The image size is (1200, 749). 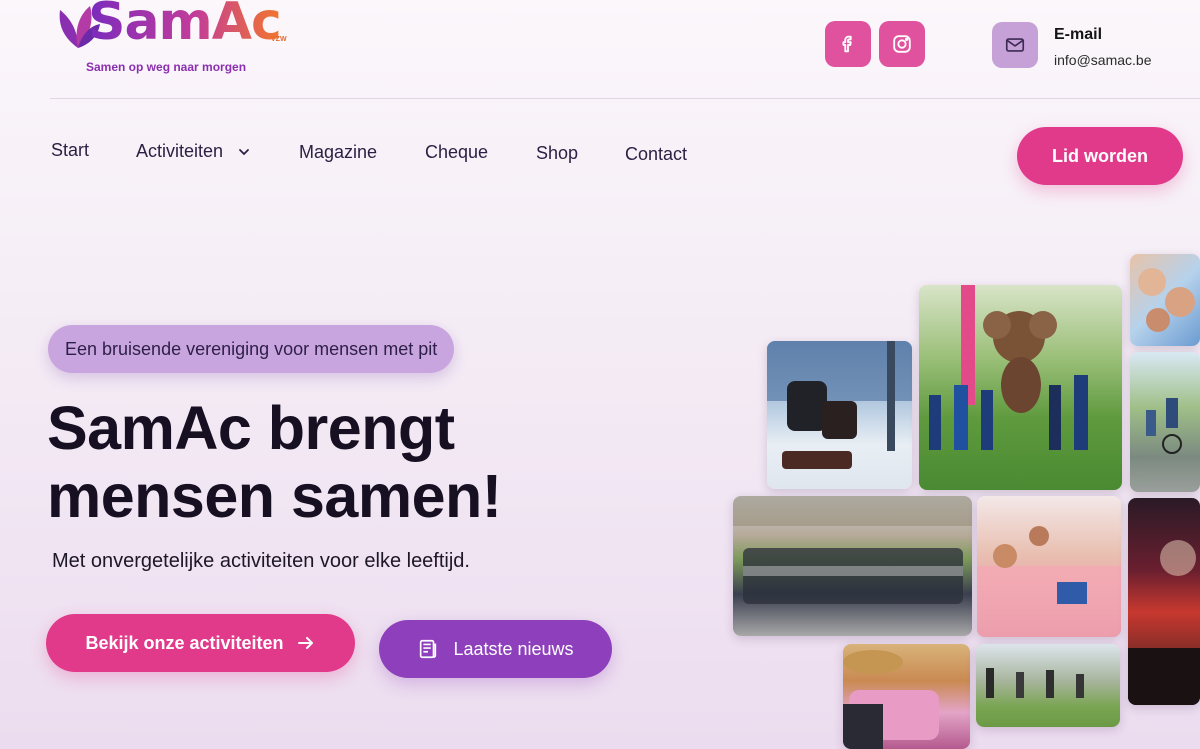 What do you see at coordinates (1049, 566) in the screenshot?
I see `photo-crafts-table` at bounding box center [1049, 566].